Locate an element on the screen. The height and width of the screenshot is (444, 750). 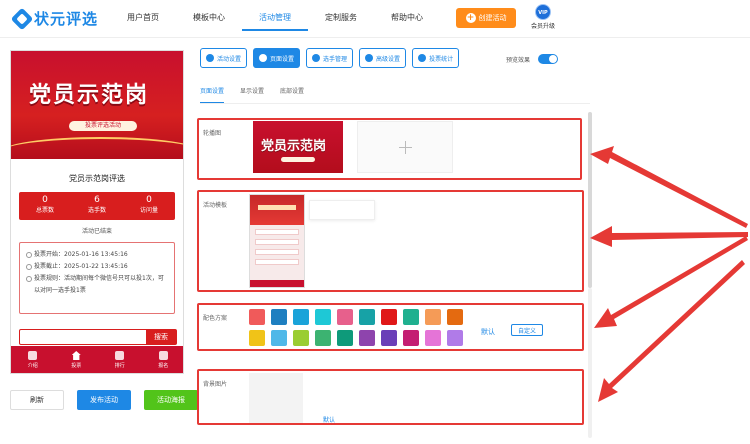
trophy-icon is located at coordinates (120, 355).